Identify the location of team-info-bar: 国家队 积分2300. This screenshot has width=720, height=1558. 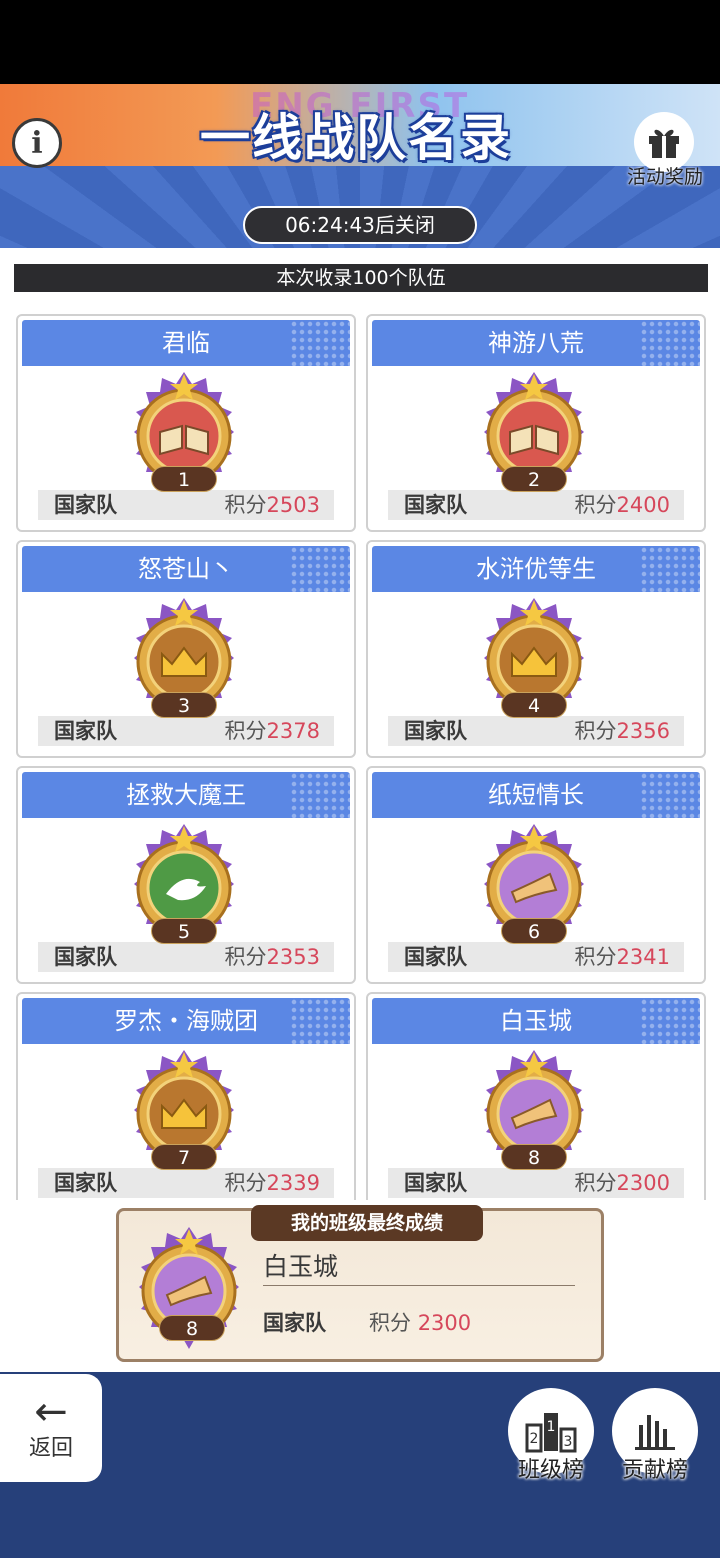
(536, 1183).